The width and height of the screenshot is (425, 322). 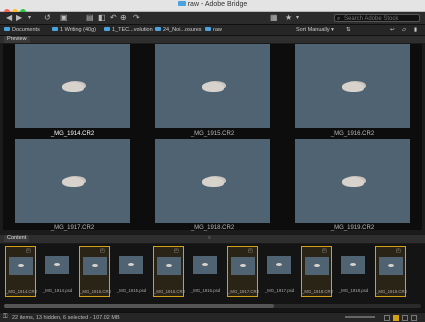 I want to click on thumbnail: ◰ _MG_1914.CR2, so click(x=21, y=271).